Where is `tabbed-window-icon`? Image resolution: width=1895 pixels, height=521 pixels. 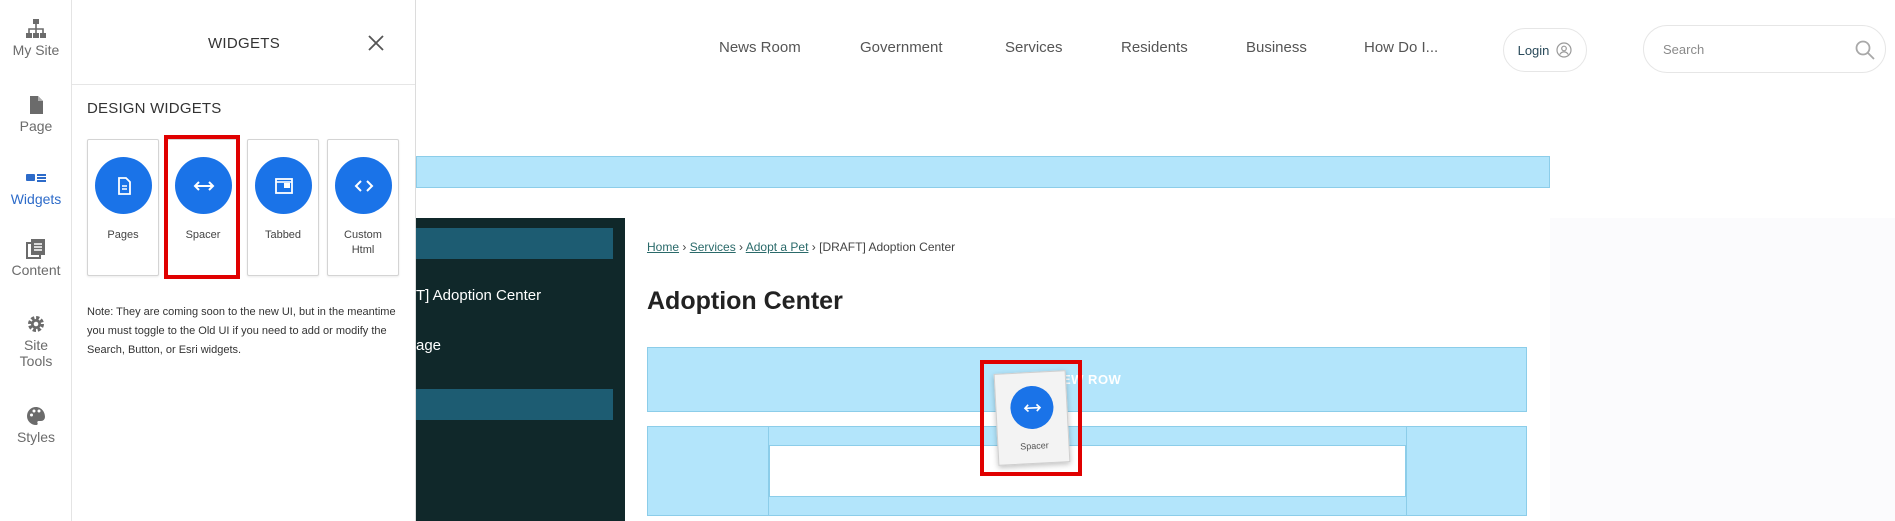 tabbed-window-icon is located at coordinates (283, 185).